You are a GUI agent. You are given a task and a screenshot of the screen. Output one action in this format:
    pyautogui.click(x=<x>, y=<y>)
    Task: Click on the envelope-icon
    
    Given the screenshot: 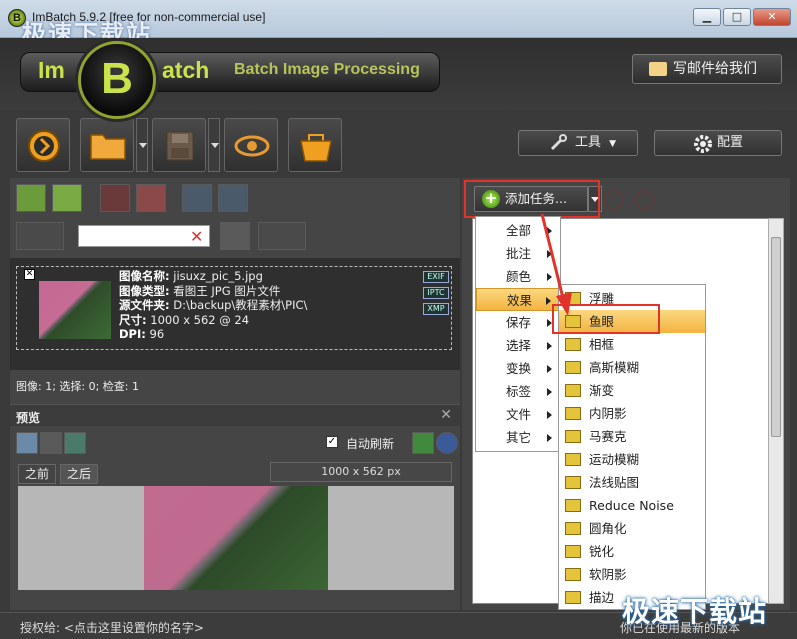 What is the action you would take?
    pyautogui.click(x=658, y=69)
    